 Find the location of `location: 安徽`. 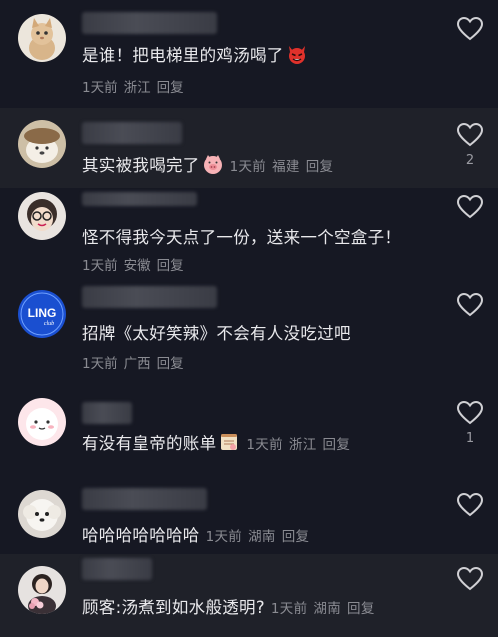

location: 安徽 is located at coordinates (137, 266).